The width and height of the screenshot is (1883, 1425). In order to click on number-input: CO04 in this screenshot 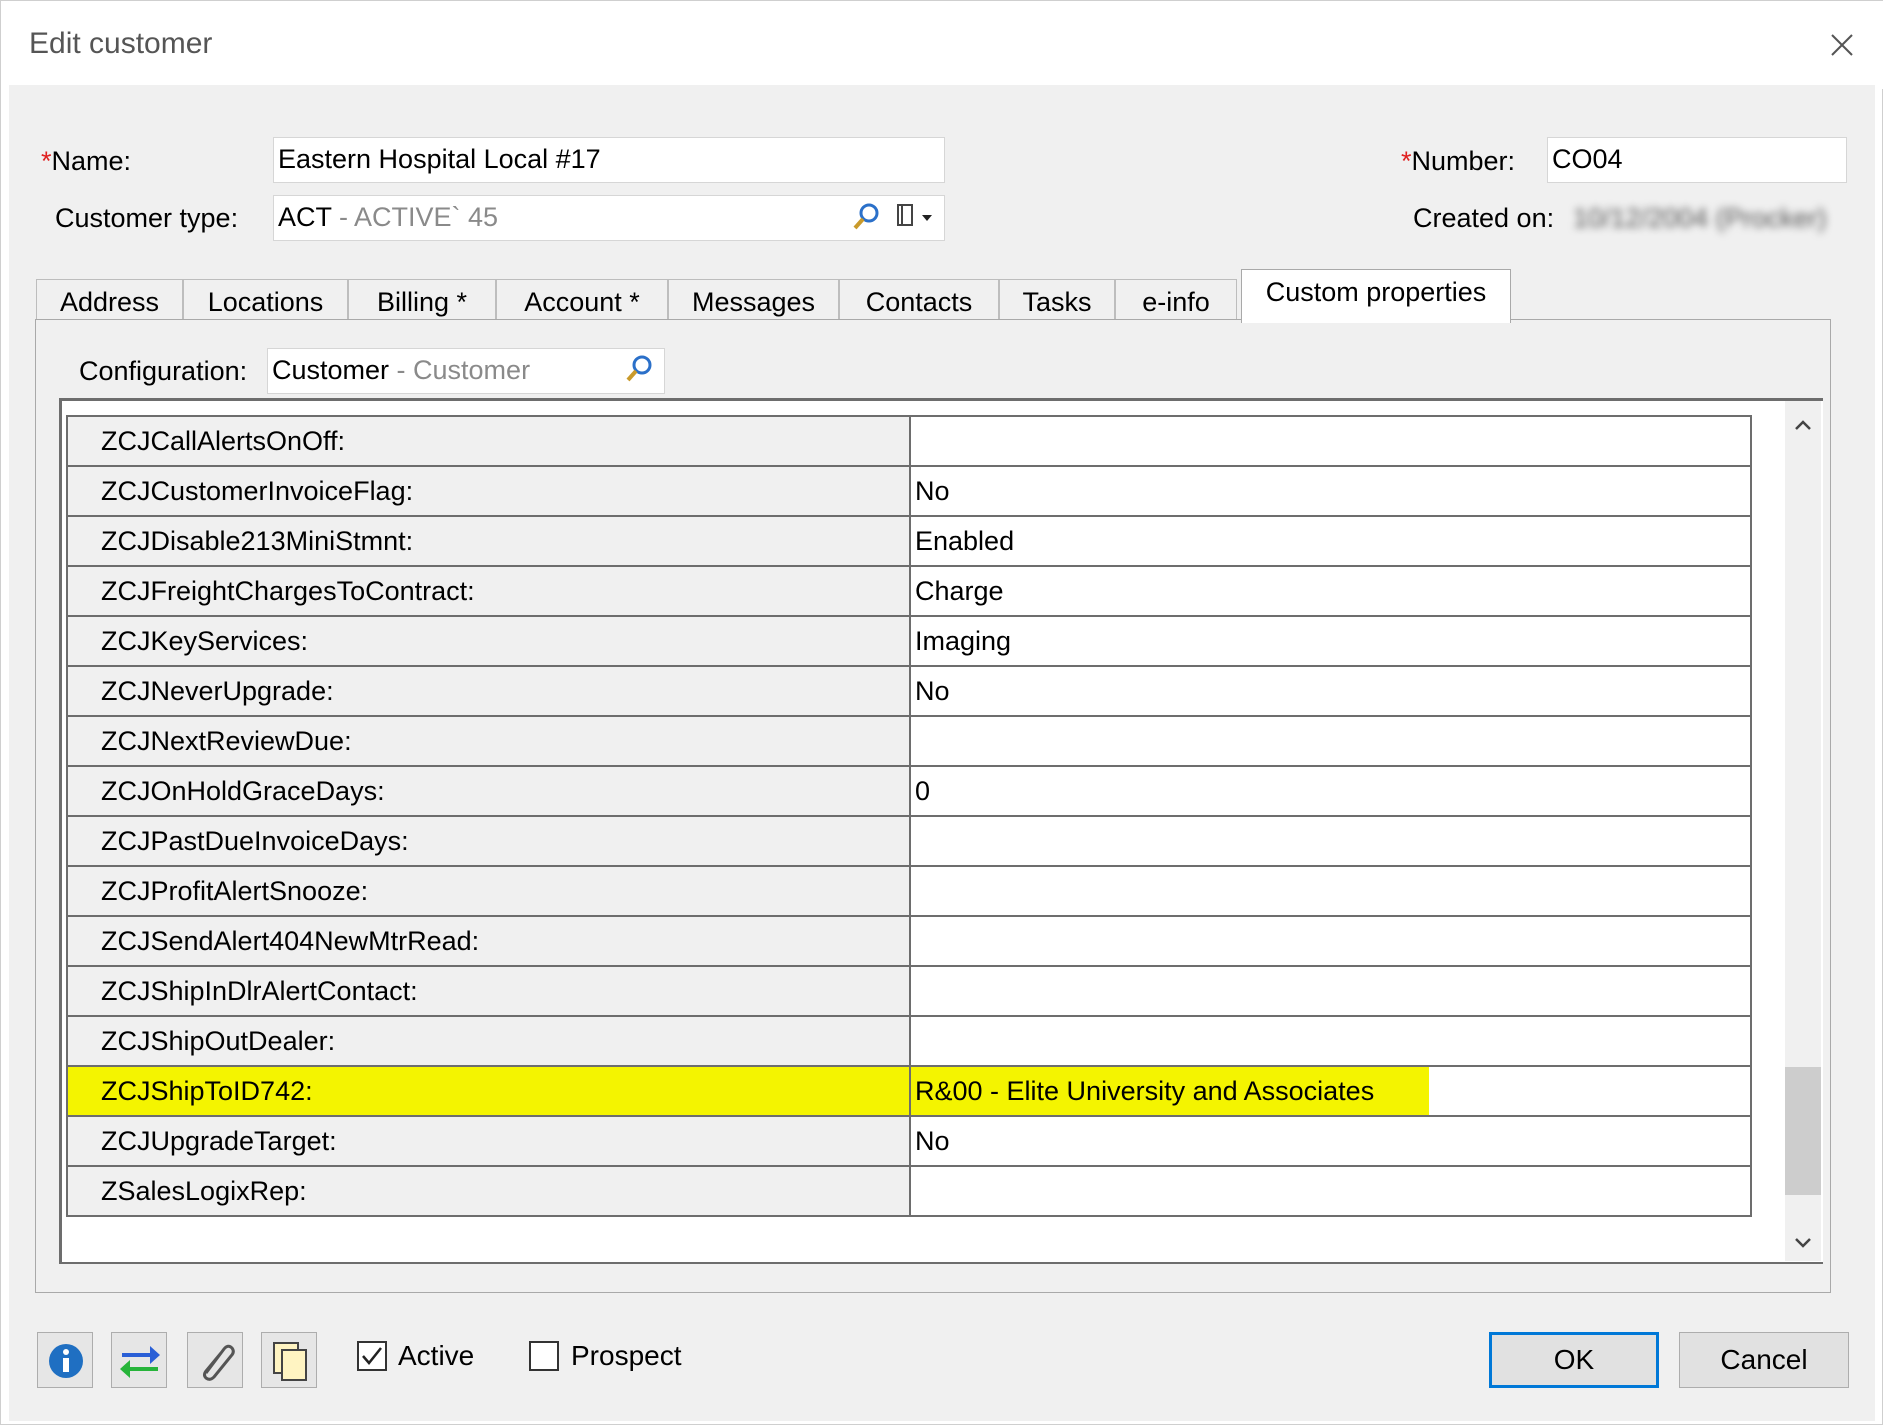, I will do `click(1697, 160)`.